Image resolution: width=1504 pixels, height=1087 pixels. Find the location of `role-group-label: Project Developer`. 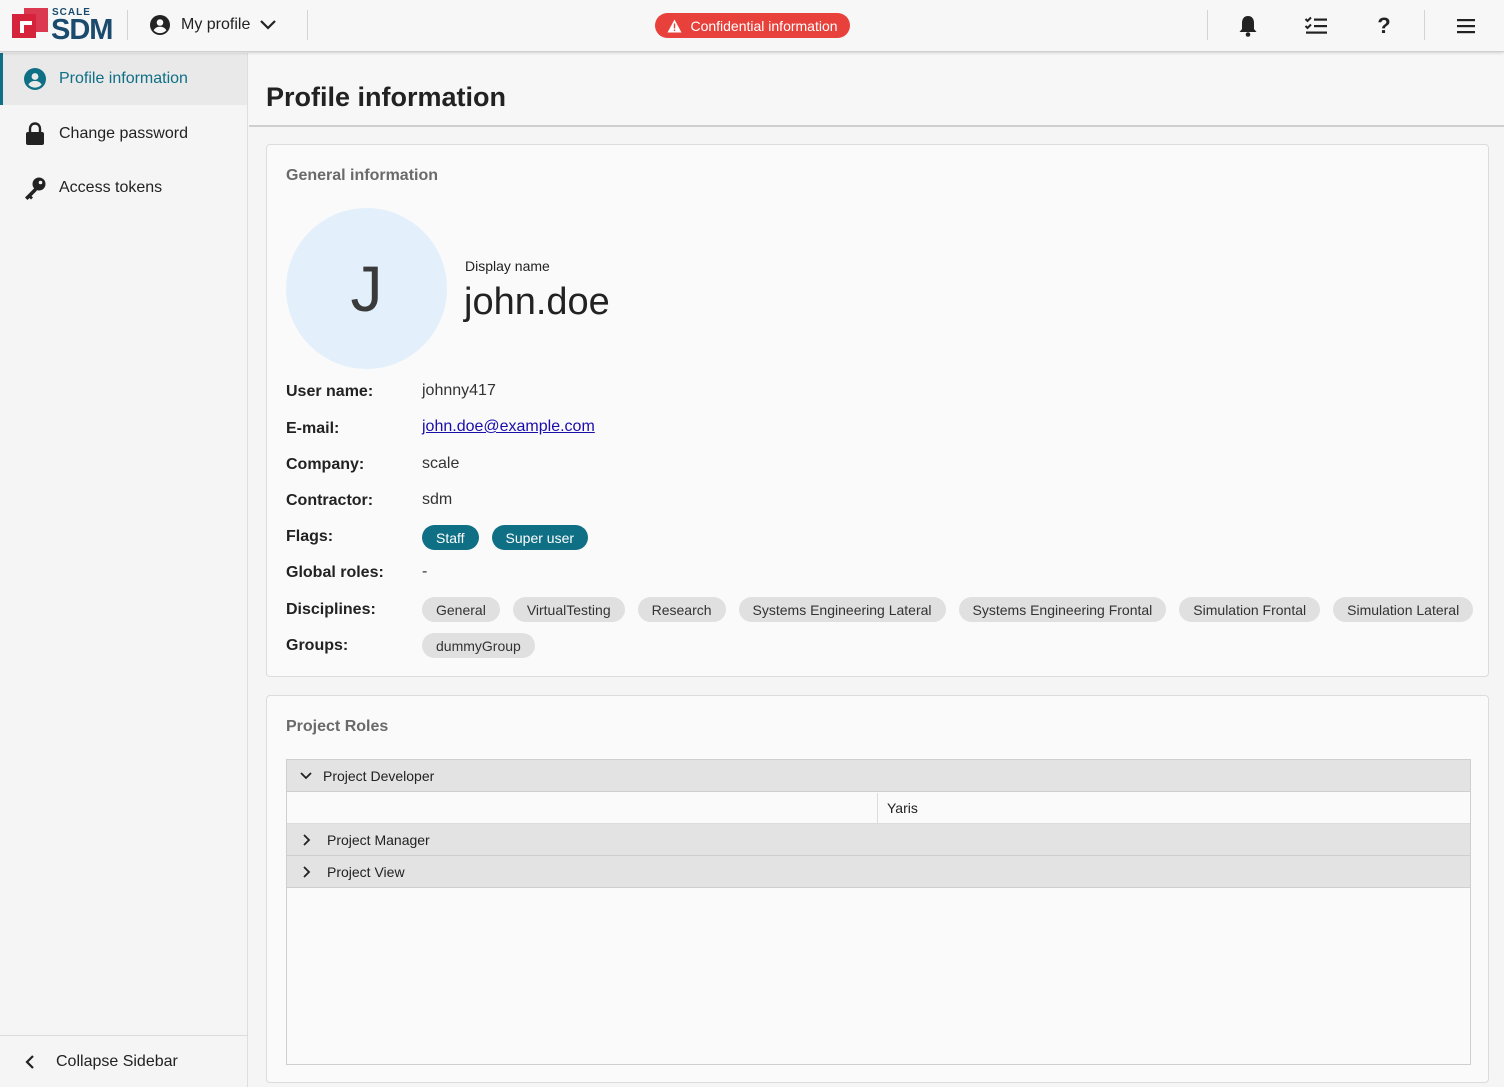

role-group-label: Project Developer is located at coordinates (379, 775).